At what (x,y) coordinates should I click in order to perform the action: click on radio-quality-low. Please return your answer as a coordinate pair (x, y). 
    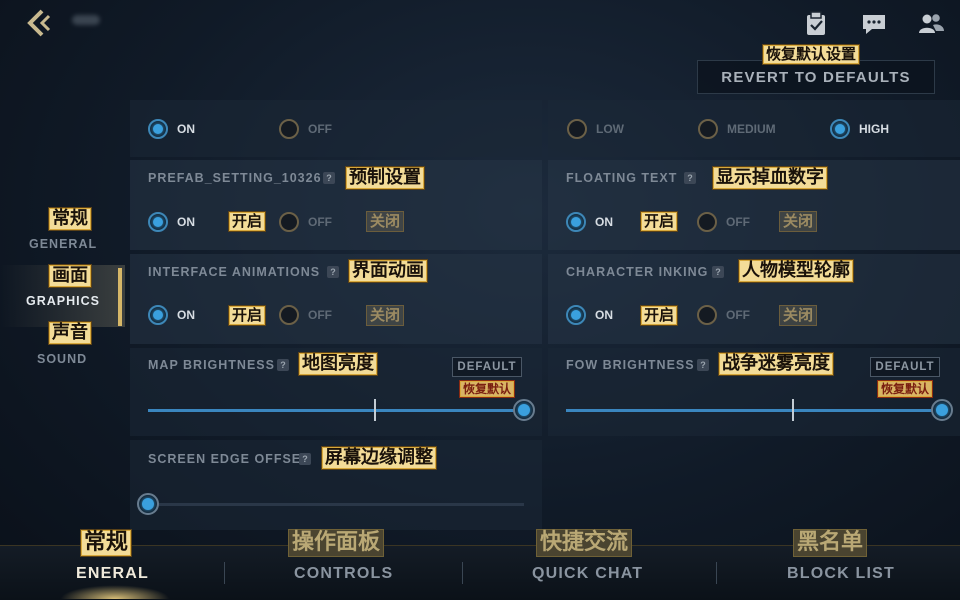
    Looking at the image, I should click on (577, 129).